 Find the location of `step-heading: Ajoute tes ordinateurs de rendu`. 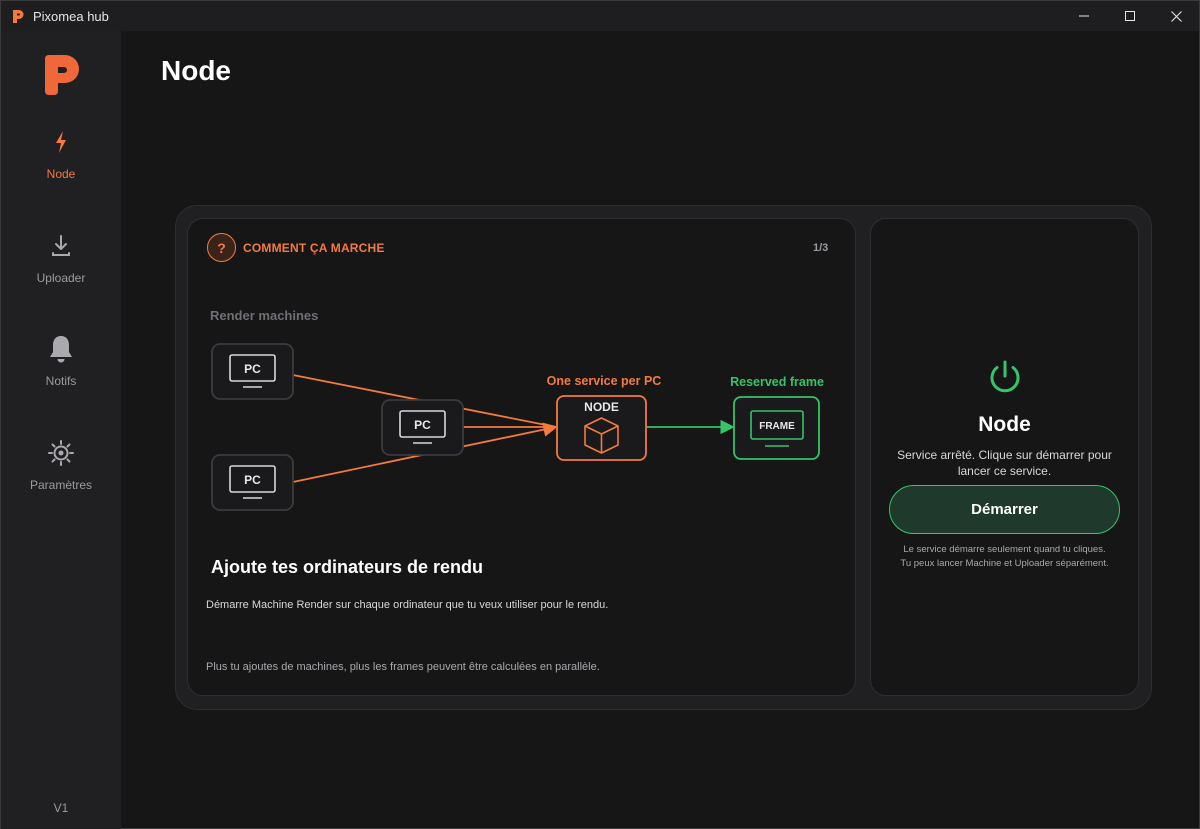

step-heading: Ajoute tes ordinateurs de rendu is located at coordinates (347, 567).